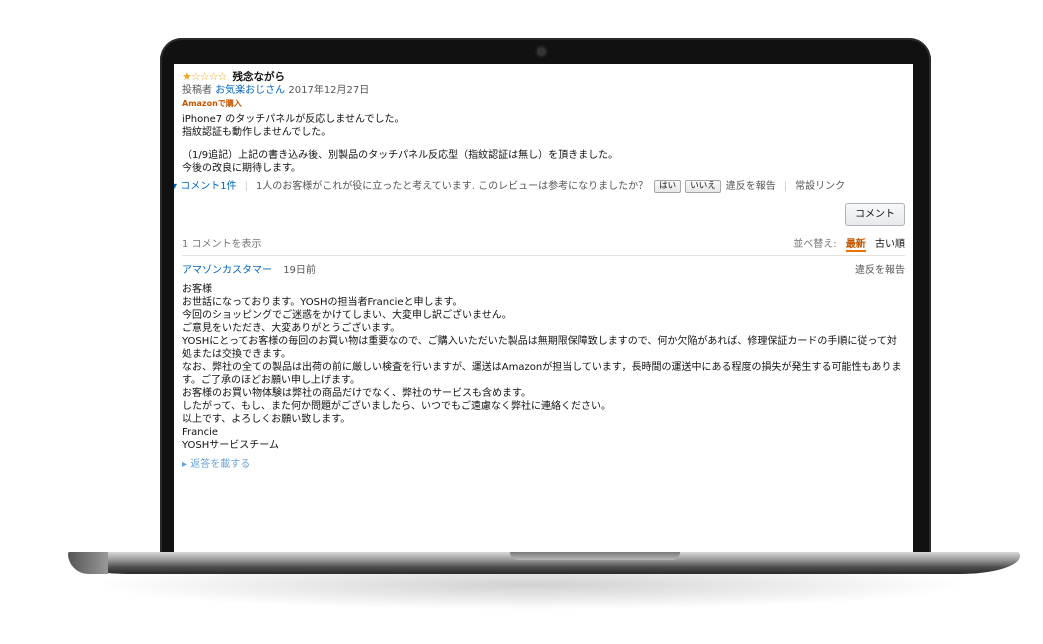 The image size is (1043, 644). Describe the element at coordinates (241, 168) in the screenshot. I see `review-line: 今後の改良に期待します。` at that location.